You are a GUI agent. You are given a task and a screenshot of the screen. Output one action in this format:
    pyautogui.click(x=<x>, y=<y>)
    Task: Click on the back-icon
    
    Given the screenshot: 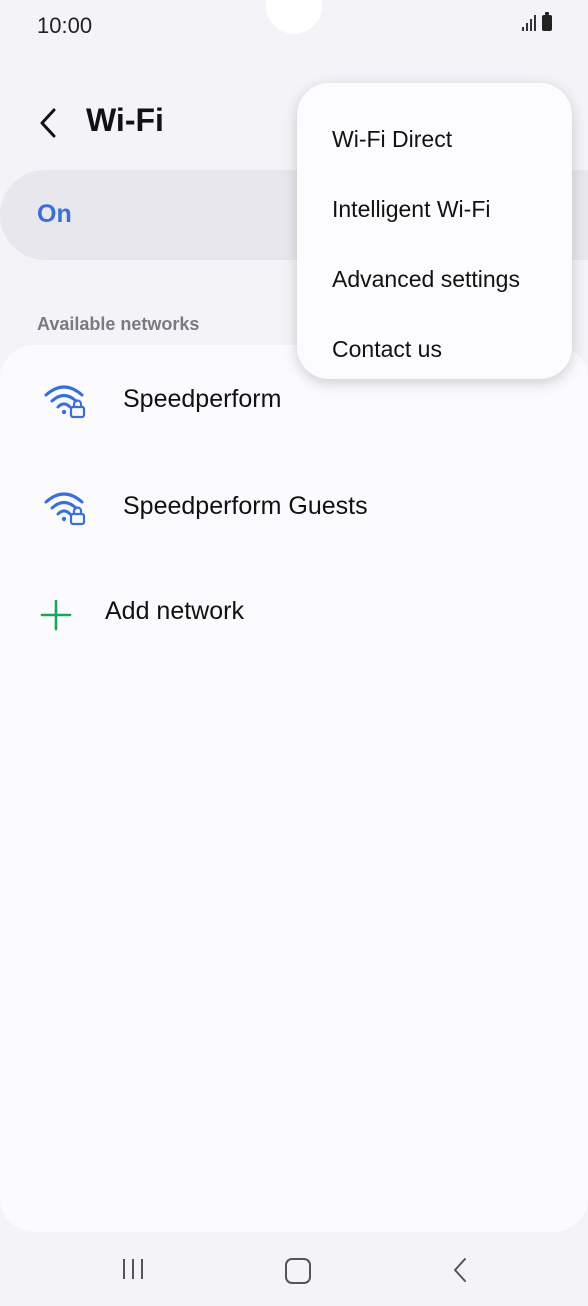 What is the action you would take?
    pyautogui.click(x=460, y=1270)
    